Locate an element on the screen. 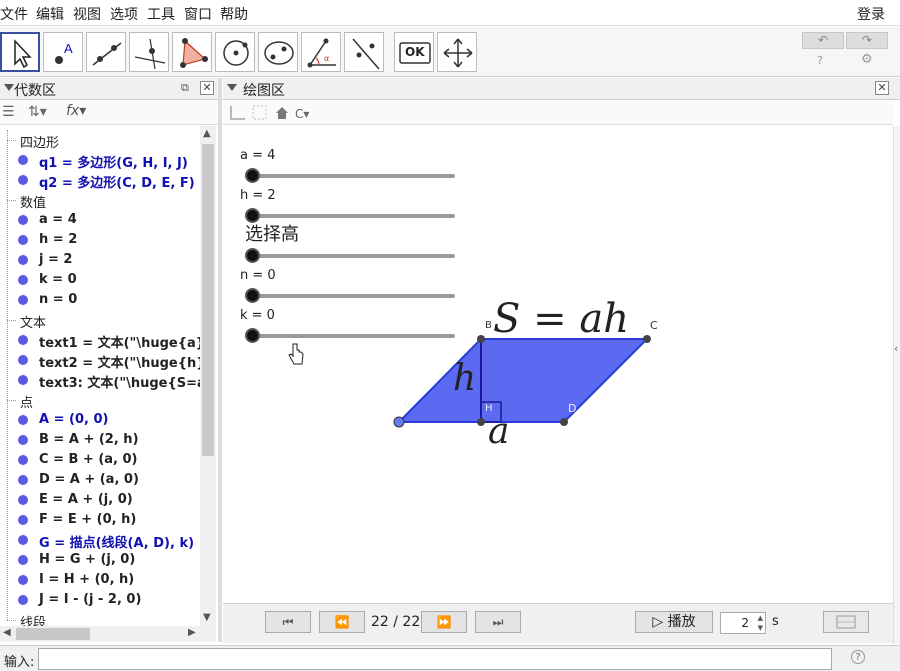  speed-value: 2 is located at coordinates (745, 623).